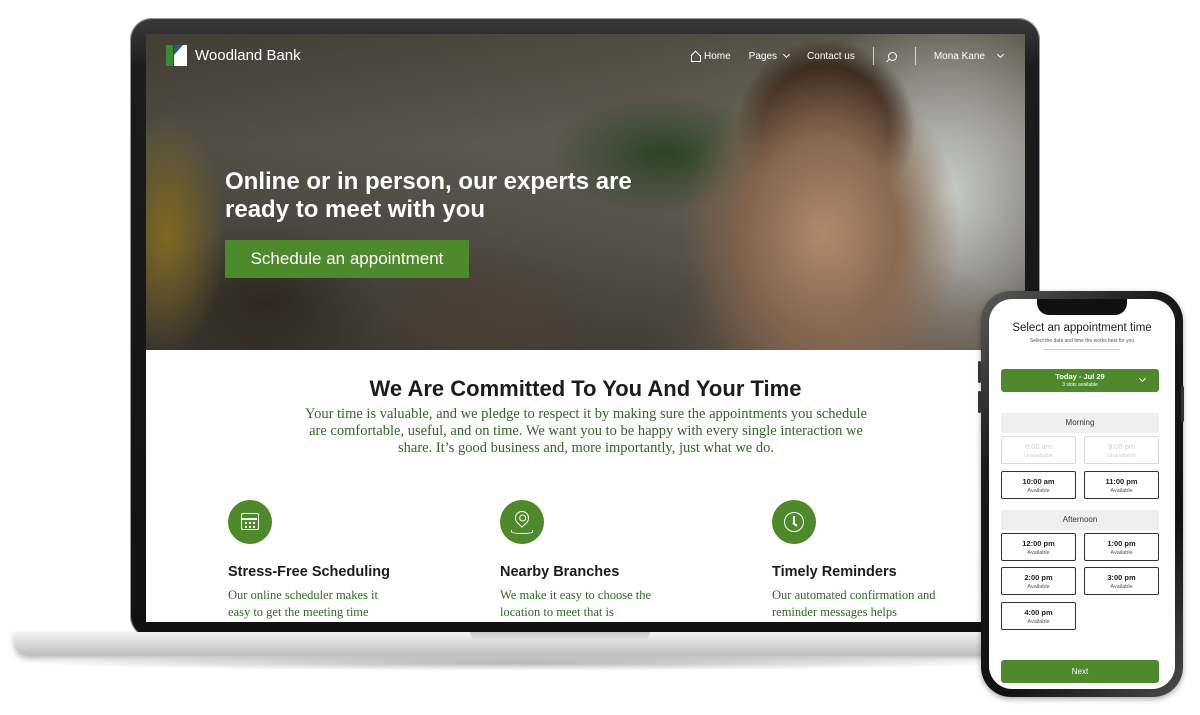  Describe the element at coordinates (1082, 349) in the screenshot. I see `divider` at that location.